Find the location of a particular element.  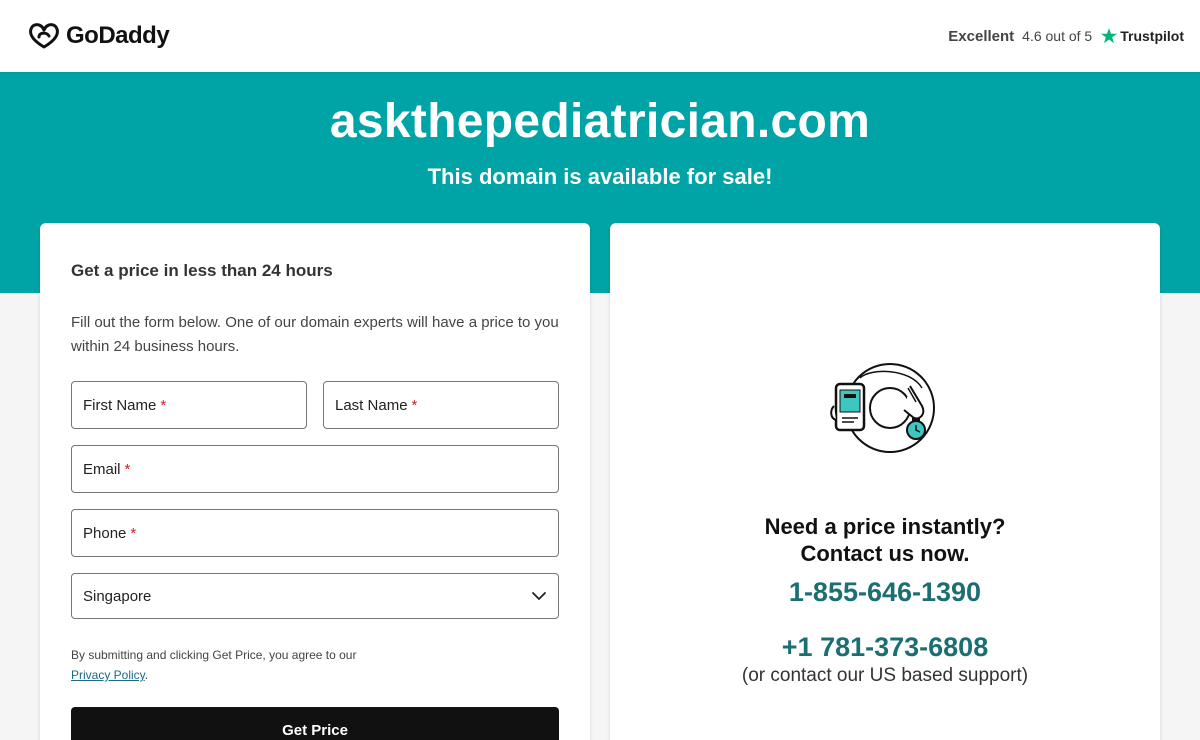

country-value: Singapore is located at coordinates (117, 596).